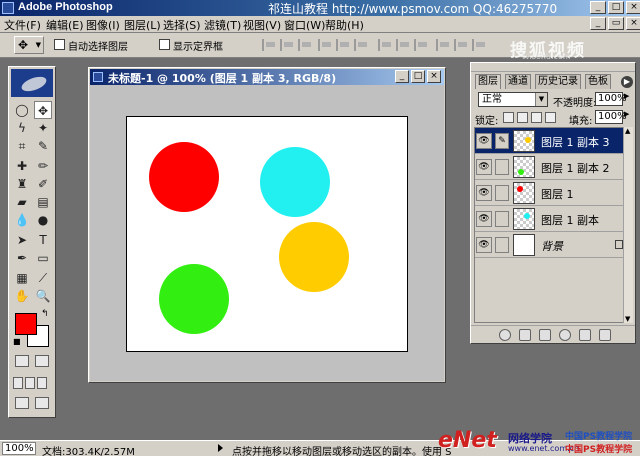 This screenshot has height=456, width=640. I want to click on show-bounds-checkbox, so click(164, 44).